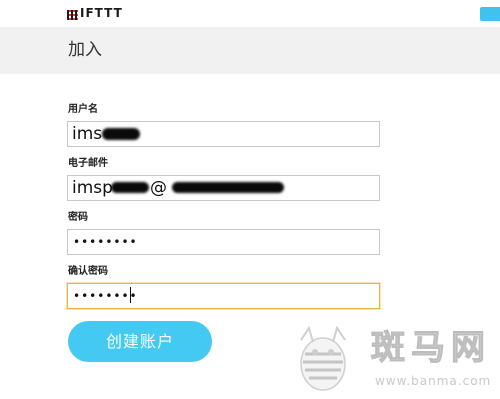 The image size is (500, 399). Describe the element at coordinates (72, 15) in the screenshot. I see `logo-mark-icon` at that location.